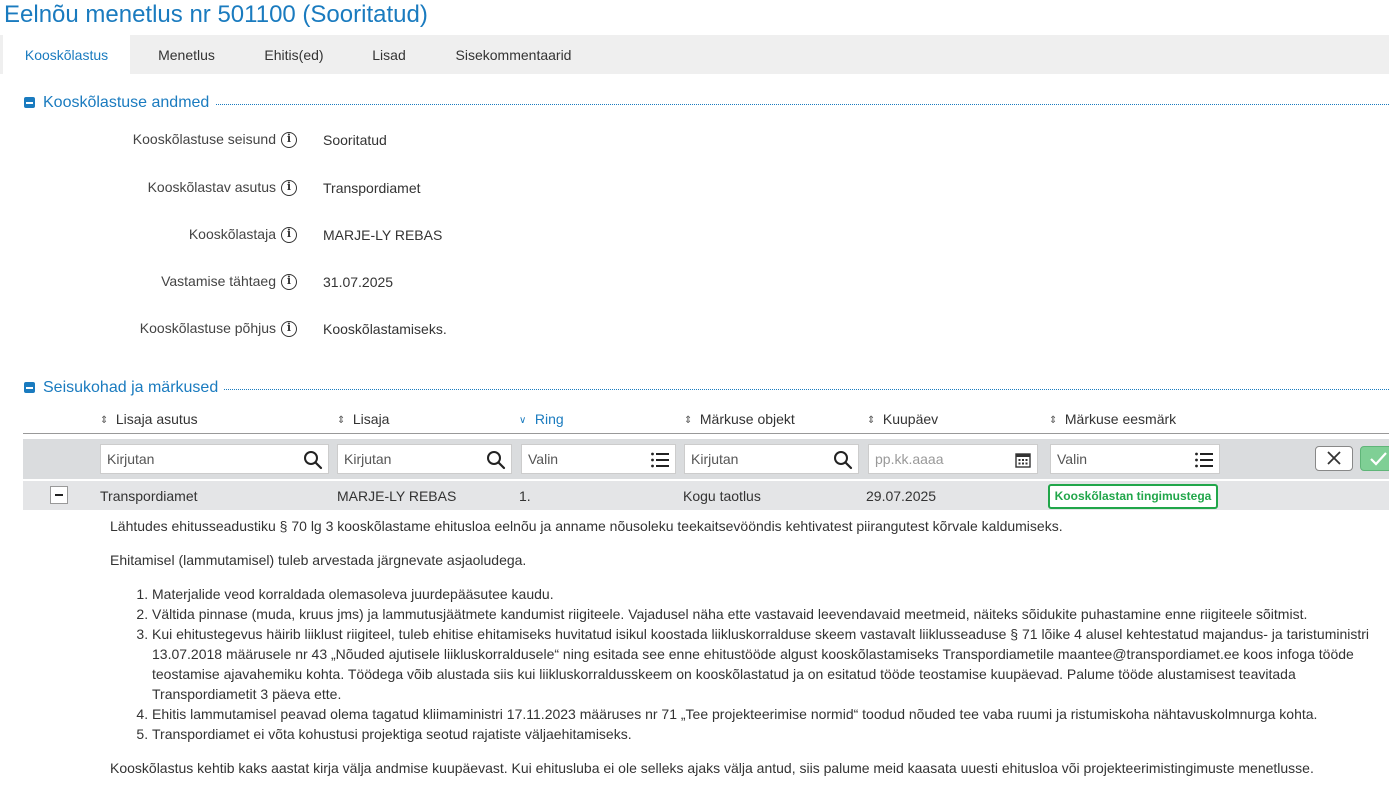 The width and height of the screenshot is (1389, 792). Describe the element at coordinates (207, 328) in the screenshot. I see `label-pohjus: Kooskõlastuse põhjus` at that location.